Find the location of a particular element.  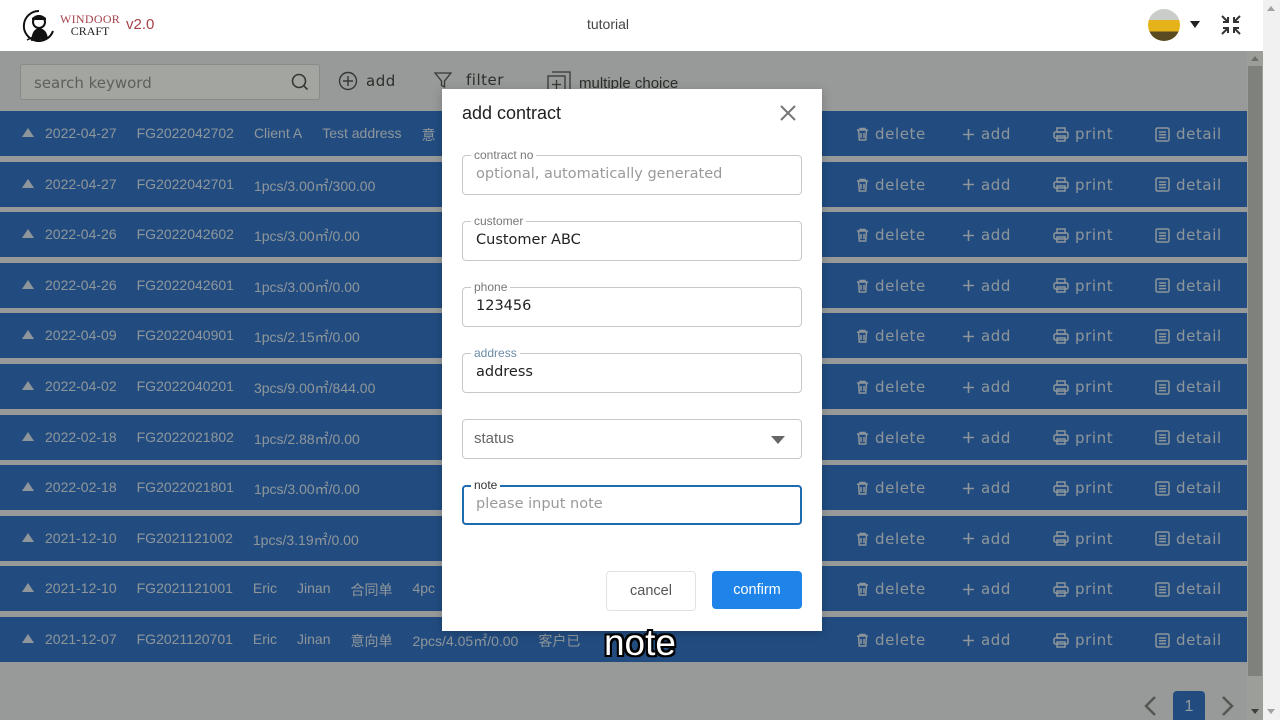

phone-input is located at coordinates (631, 306).